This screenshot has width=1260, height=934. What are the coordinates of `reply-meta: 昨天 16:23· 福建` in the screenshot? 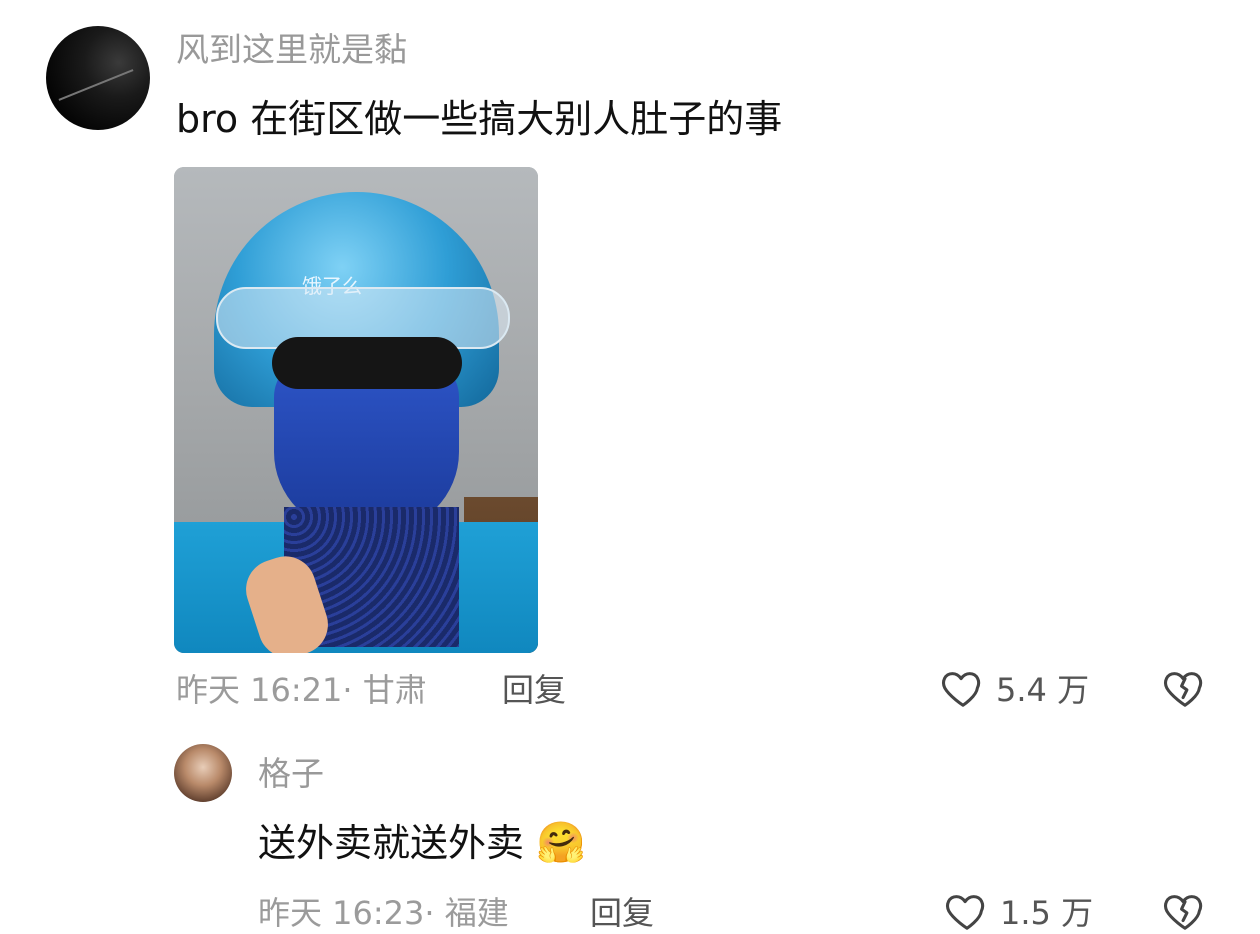 It's located at (383, 913).